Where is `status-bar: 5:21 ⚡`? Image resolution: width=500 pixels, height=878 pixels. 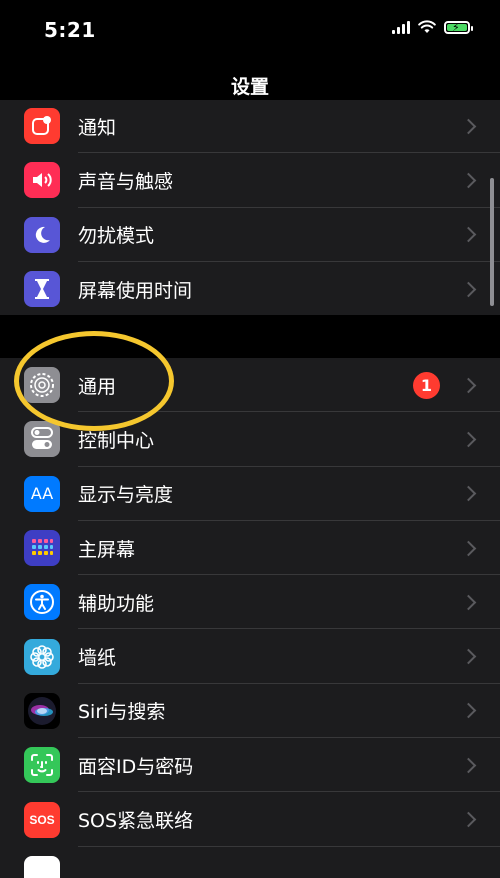
status-bar: 5:21 ⚡ is located at coordinates (250, 30).